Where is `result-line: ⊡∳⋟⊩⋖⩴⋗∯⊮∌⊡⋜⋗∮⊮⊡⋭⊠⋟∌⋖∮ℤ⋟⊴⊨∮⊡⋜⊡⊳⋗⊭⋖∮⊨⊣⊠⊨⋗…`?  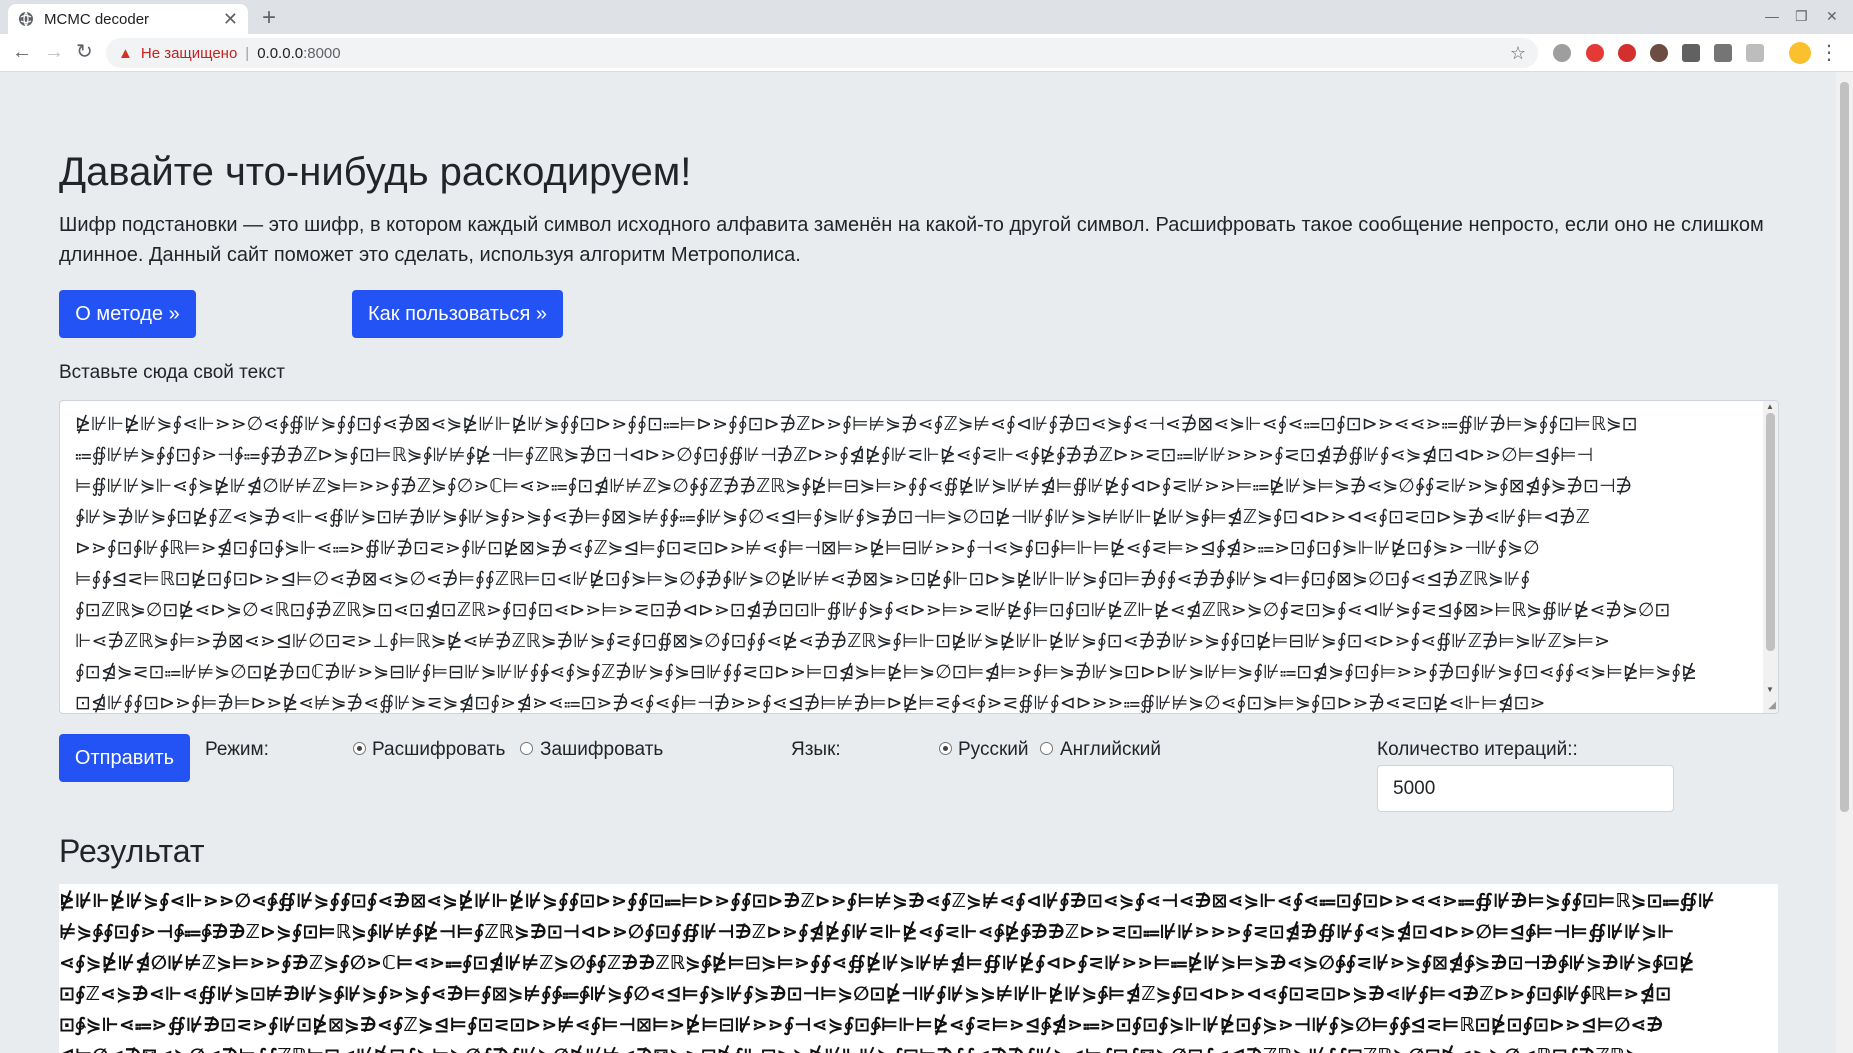
result-line: ⊡∳⋟⊩⋖⩴⋗∯⊮∌⊡⋜⋗∮⊮⊡⋭⊠⋟∌⋖∮ℤ⋟⊴⊨∮⊡⋜⊡⊳⋗⊭⋖∮⊨⊣⊠⊨⋗… is located at coordinates (861, 1025).